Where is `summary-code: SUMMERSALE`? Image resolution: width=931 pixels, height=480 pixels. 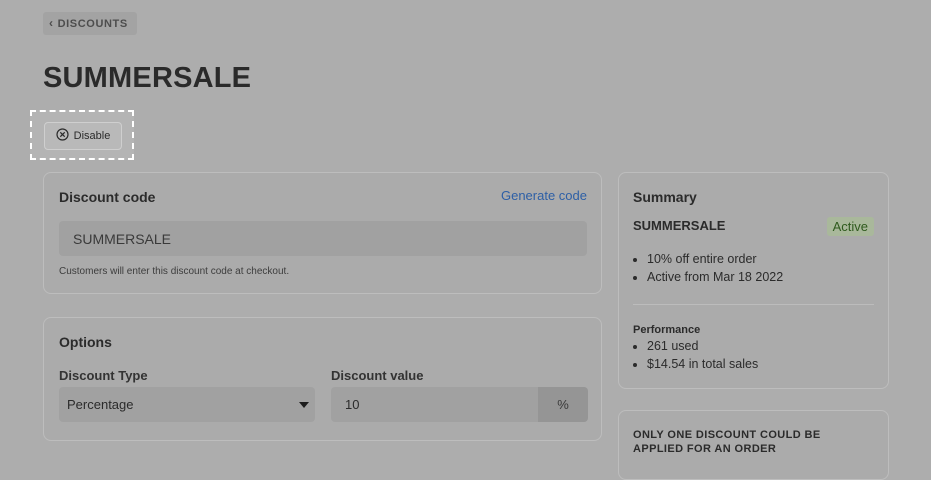 summary-code: SUMMERSALE is located at coordinates (679, 225).